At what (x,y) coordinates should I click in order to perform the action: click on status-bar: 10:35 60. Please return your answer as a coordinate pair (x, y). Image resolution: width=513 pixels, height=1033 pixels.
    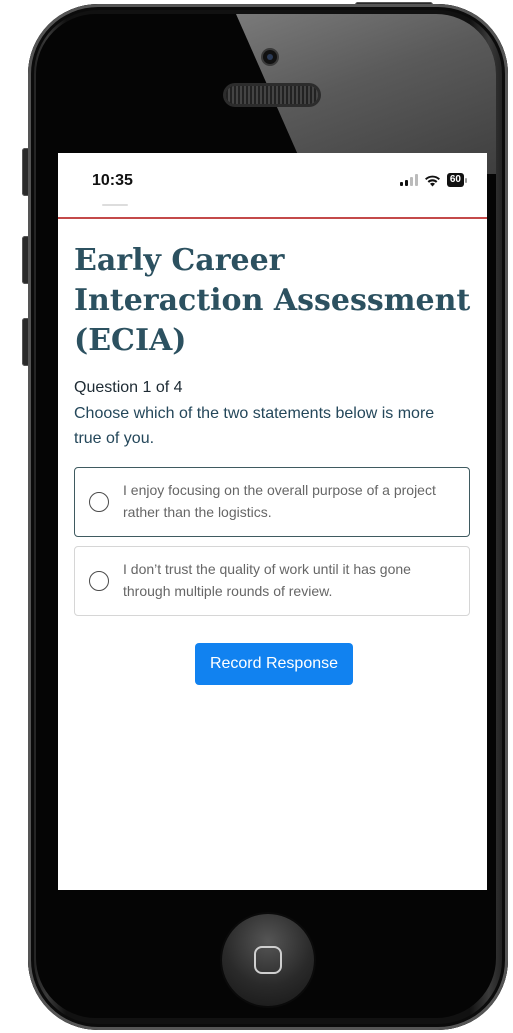
    Looking at the image, I should click on (272, 186).